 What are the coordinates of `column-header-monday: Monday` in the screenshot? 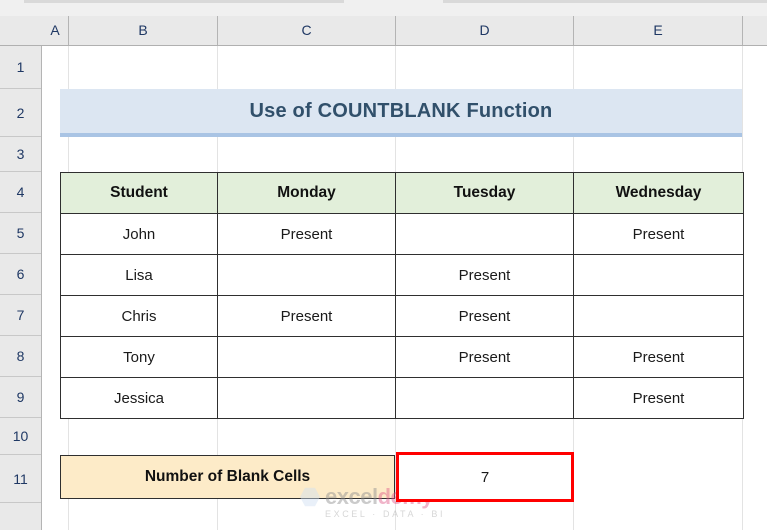 It's located at (306, 193).